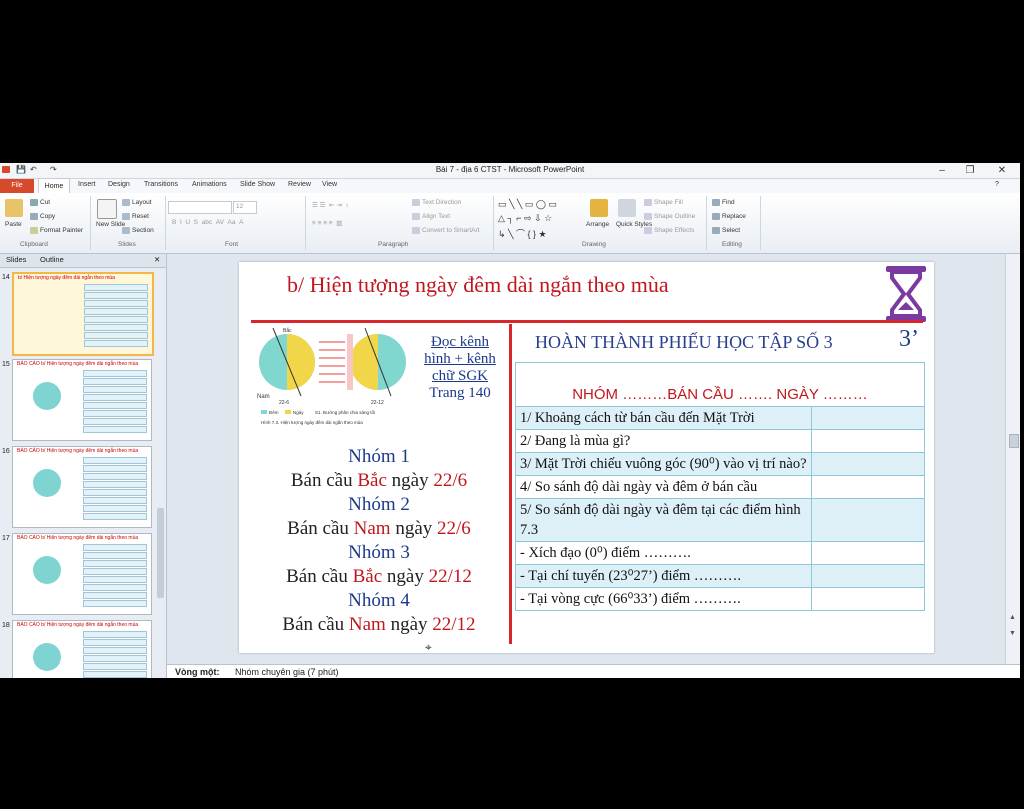 The height and width of the screenshot is (809, 1024). Describe the element at coordinates (299, 184) in the screenshot. I see `tab-review: Review` at that location.